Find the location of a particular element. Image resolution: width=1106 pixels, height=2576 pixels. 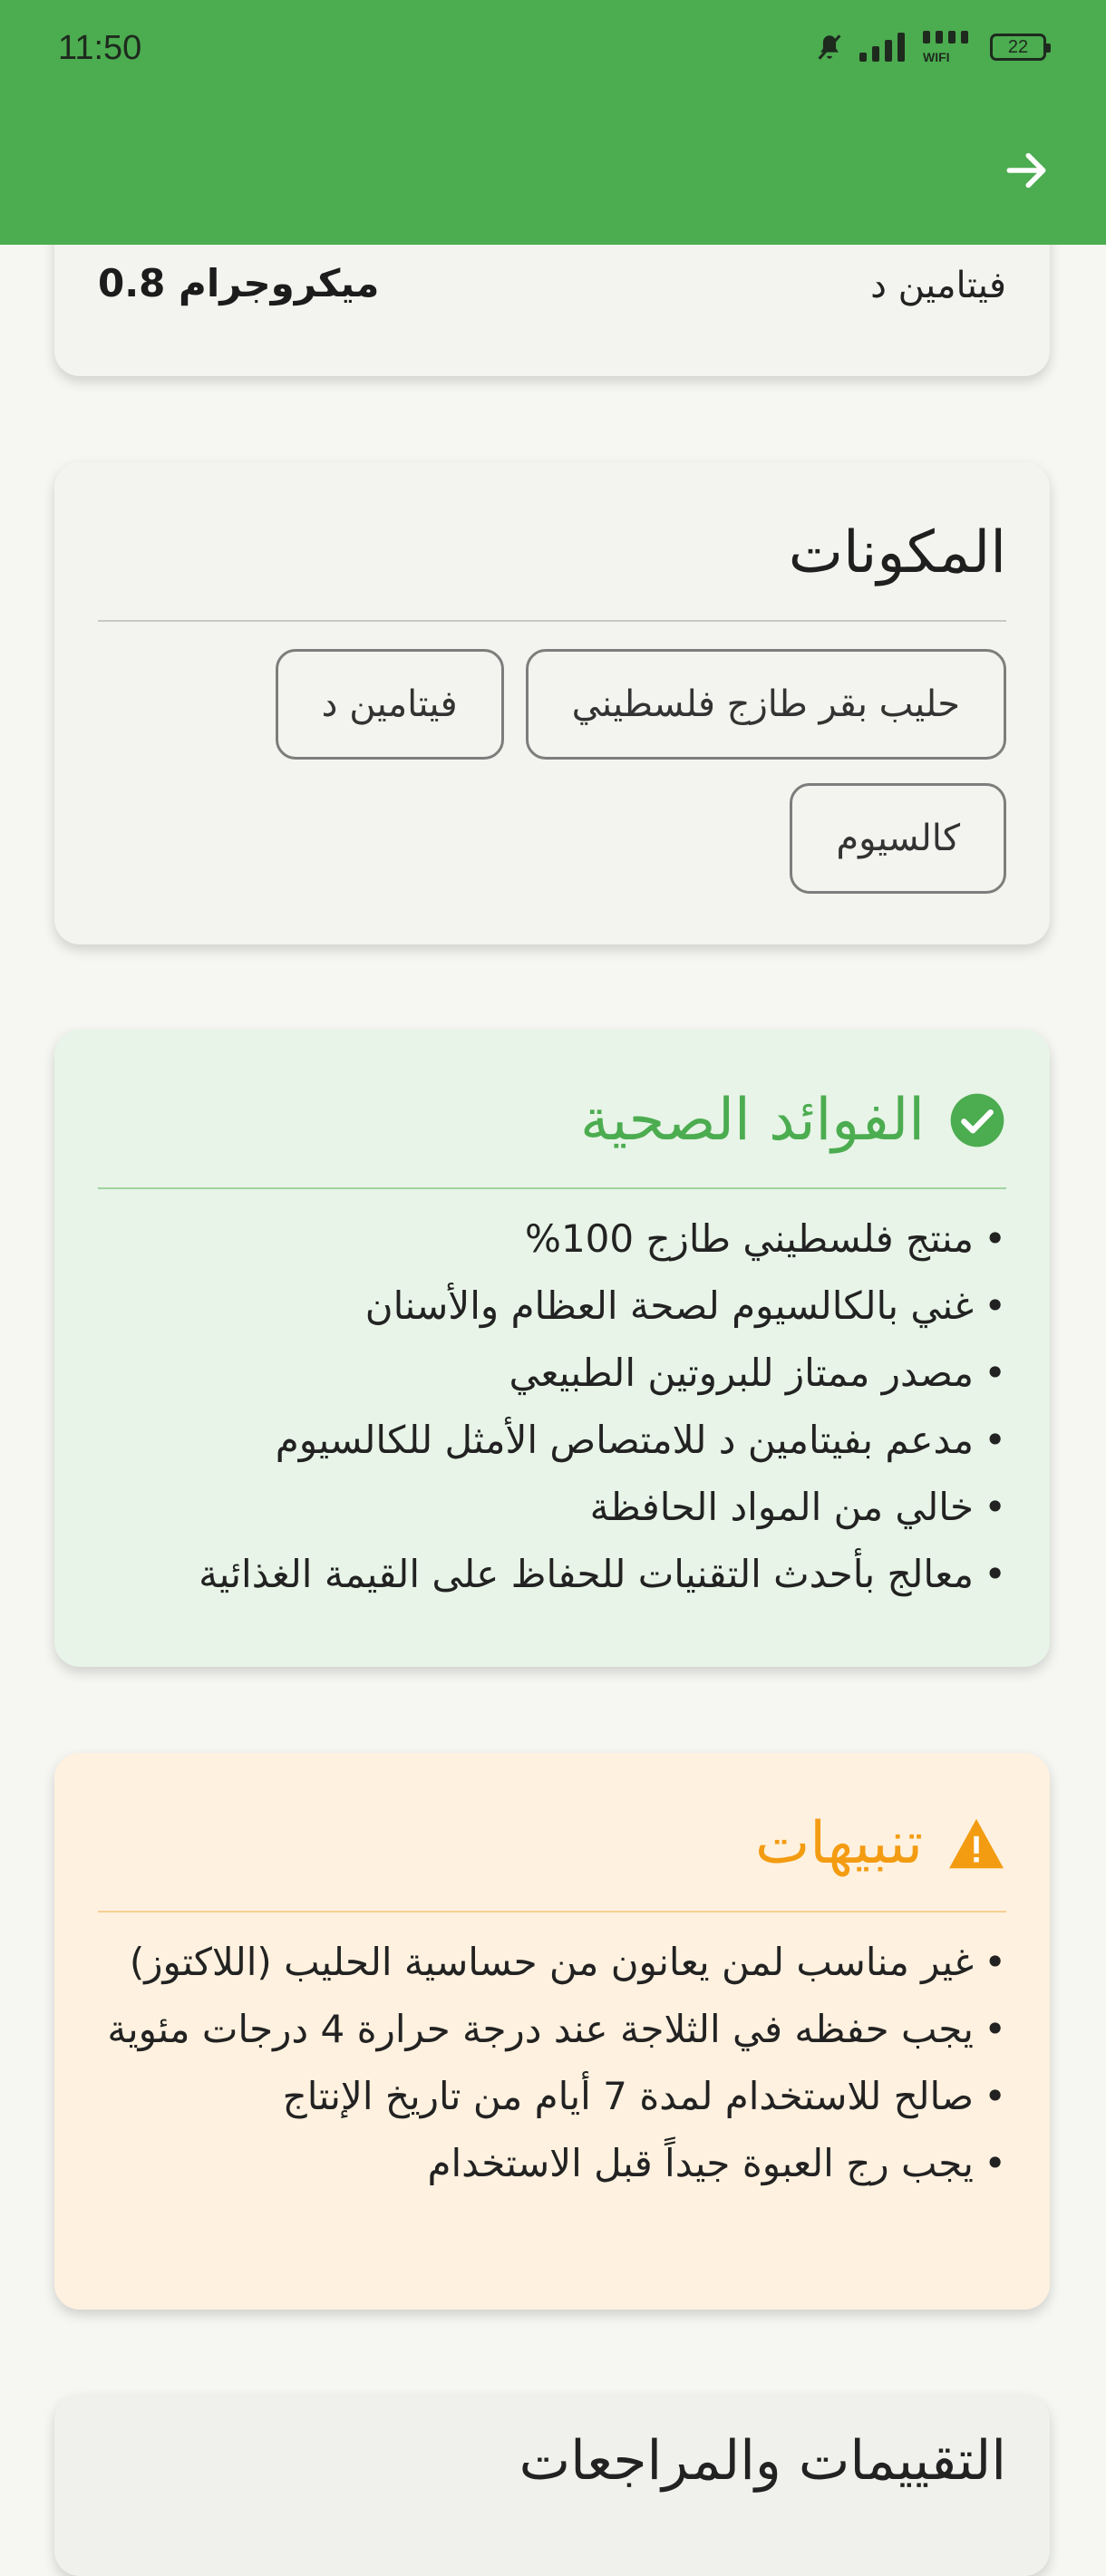

ingredient-chip: حليب بقر طازج فلسطيني is located at coordinates (765, 704).